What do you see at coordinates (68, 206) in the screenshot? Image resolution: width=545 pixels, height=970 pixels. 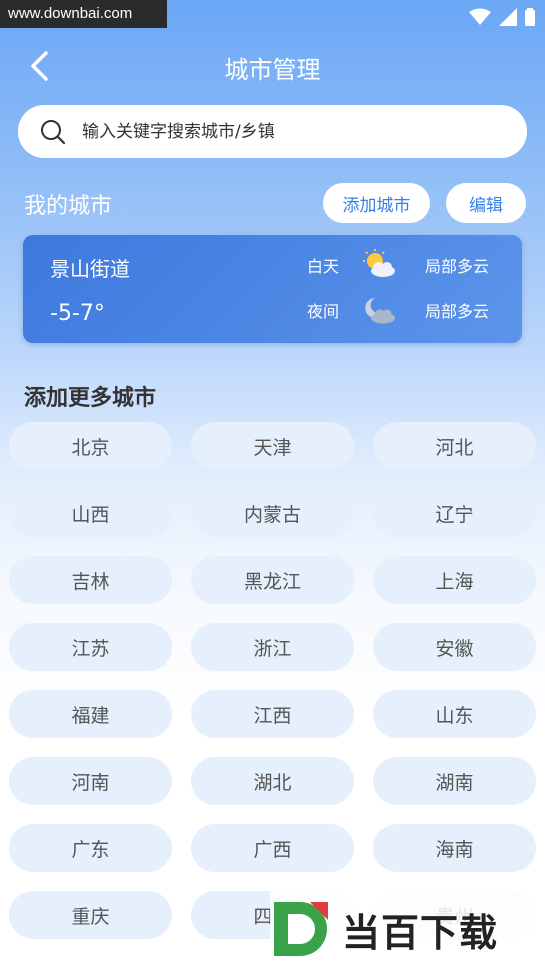 I see `my-cities-heading: 我的城市` at bounding box center [68, 206].